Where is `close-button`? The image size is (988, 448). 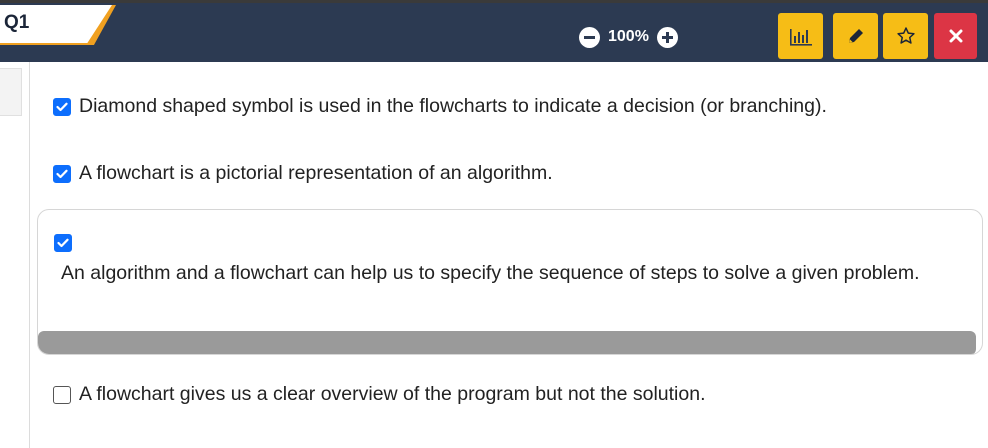 close-button is located at coordinates (955, 36).